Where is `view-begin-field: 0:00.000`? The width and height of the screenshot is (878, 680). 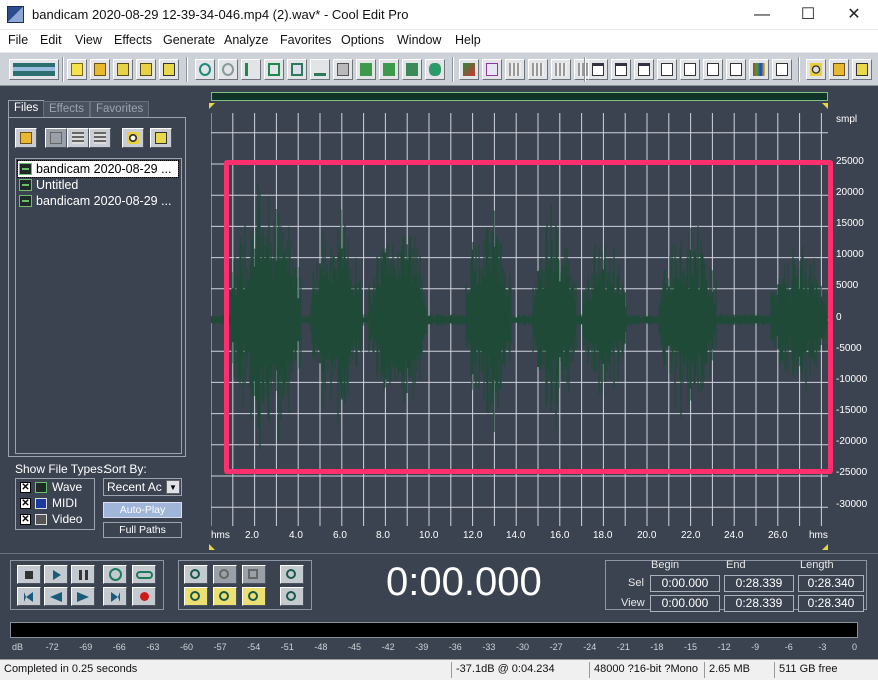
view-begin-field: 0:00.000 is located at coordinates (685, 603).